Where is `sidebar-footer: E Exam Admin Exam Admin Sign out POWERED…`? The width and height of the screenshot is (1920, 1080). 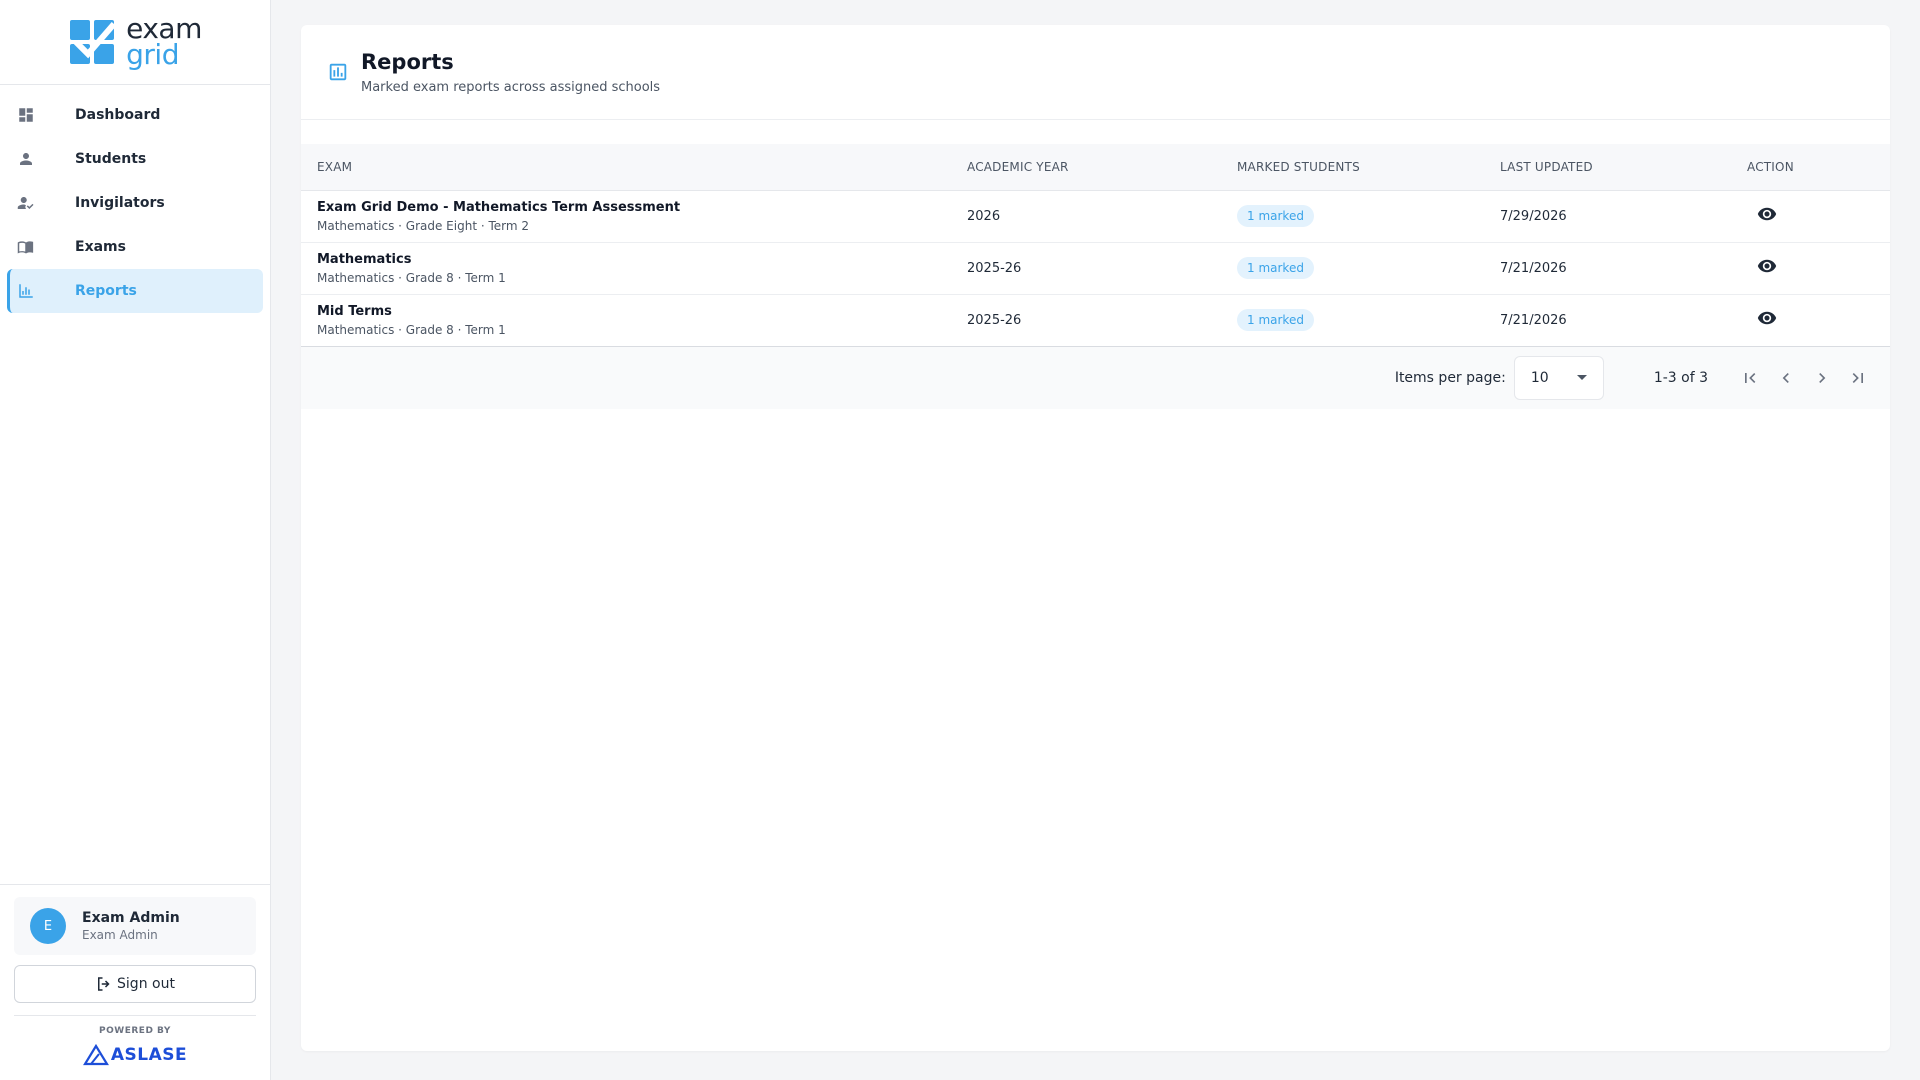
sidebar-footer: E Exam Admin Exam Admin Sign out POWERED… is located at coordinates (135, 982).